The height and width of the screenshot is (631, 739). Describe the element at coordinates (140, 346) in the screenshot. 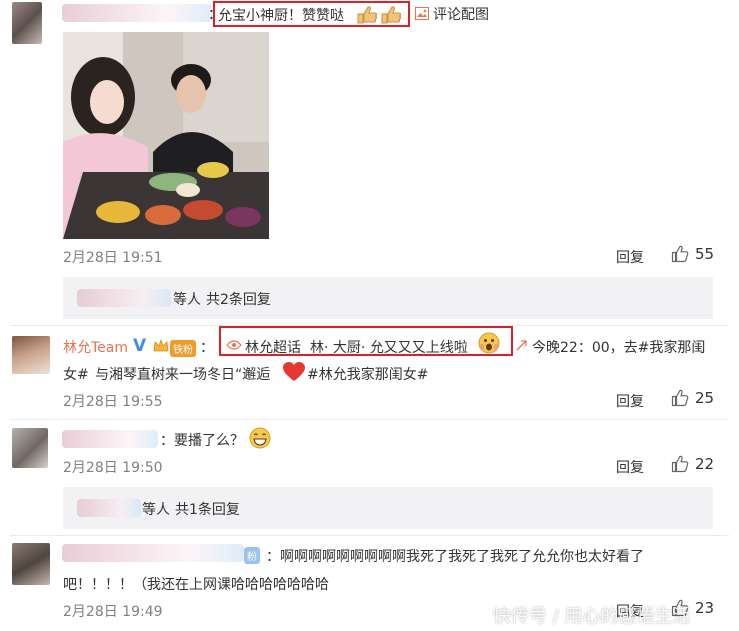

I see `verified-v-icon: V` at that location.